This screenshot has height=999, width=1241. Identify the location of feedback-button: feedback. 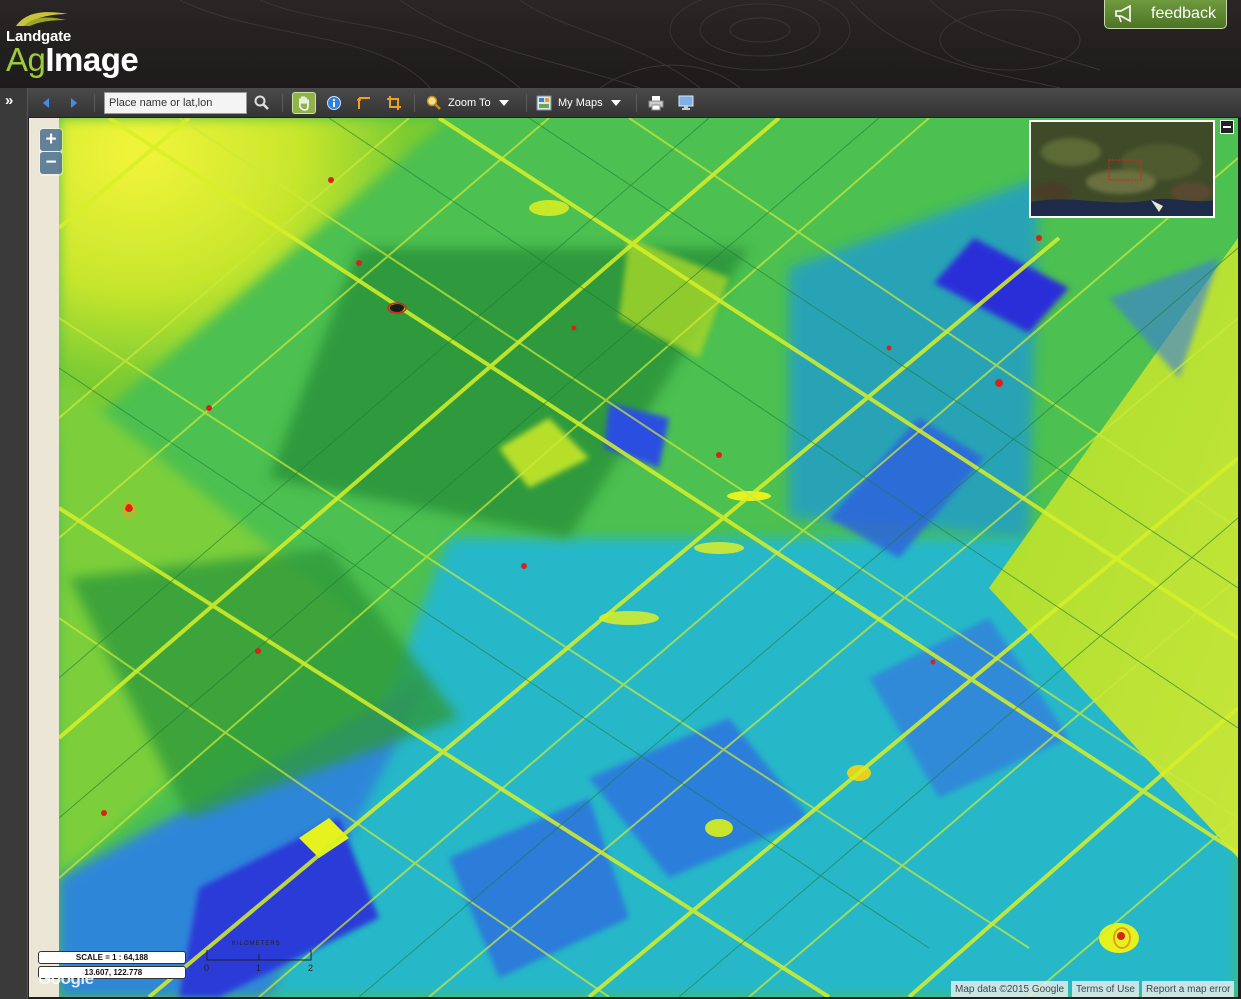
(1165, 14).